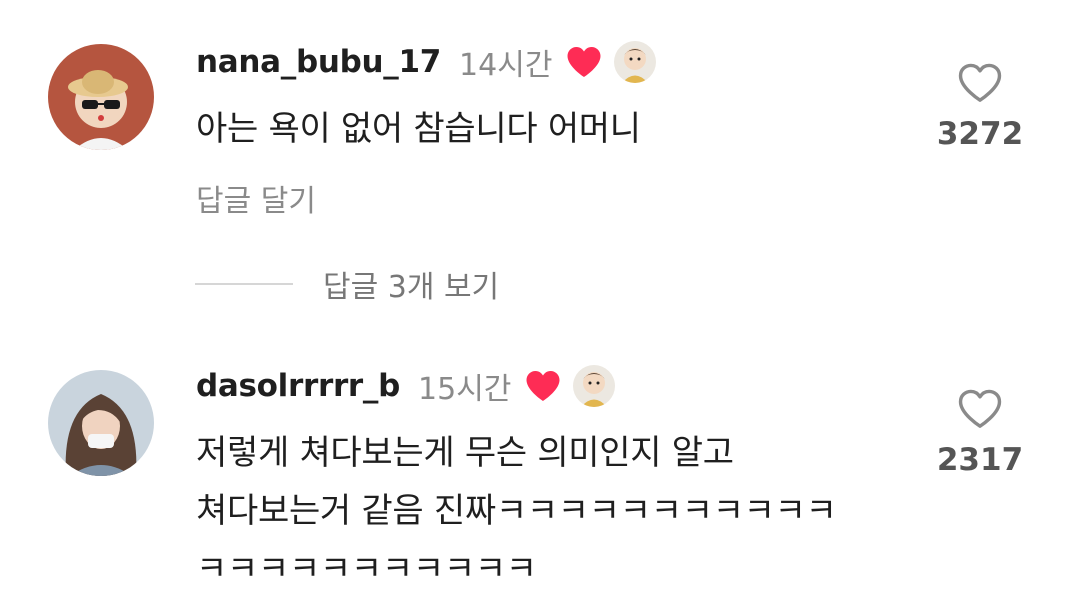 The height and width of the screenshot is (600, 1080). Describe the element at coordinates (980, 433) in the screenshot. I see `like-button: 2317` at that location.